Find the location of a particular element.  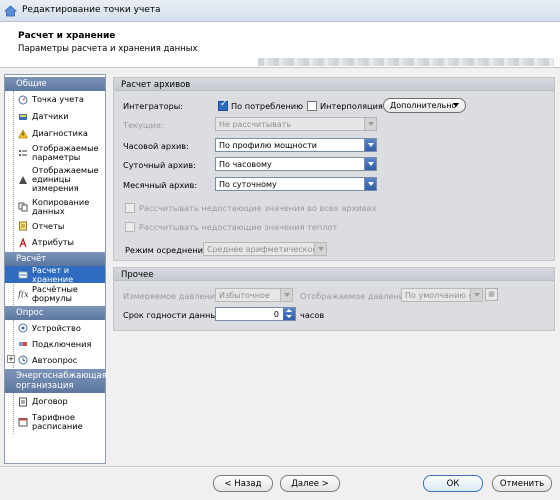

connection-icon is located at coordinates (23, 344).